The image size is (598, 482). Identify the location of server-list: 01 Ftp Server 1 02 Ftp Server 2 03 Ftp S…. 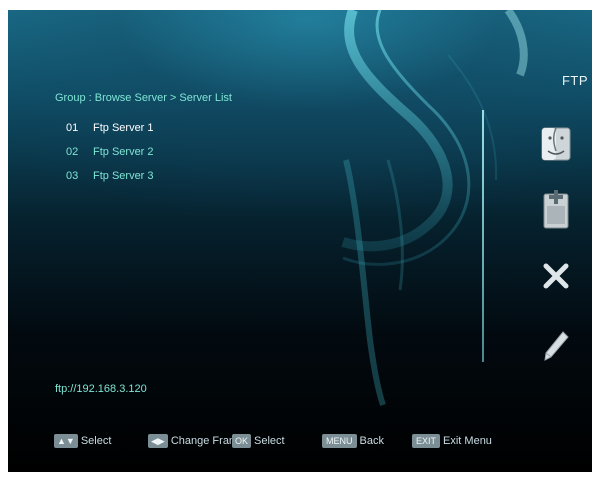
(110, 152).